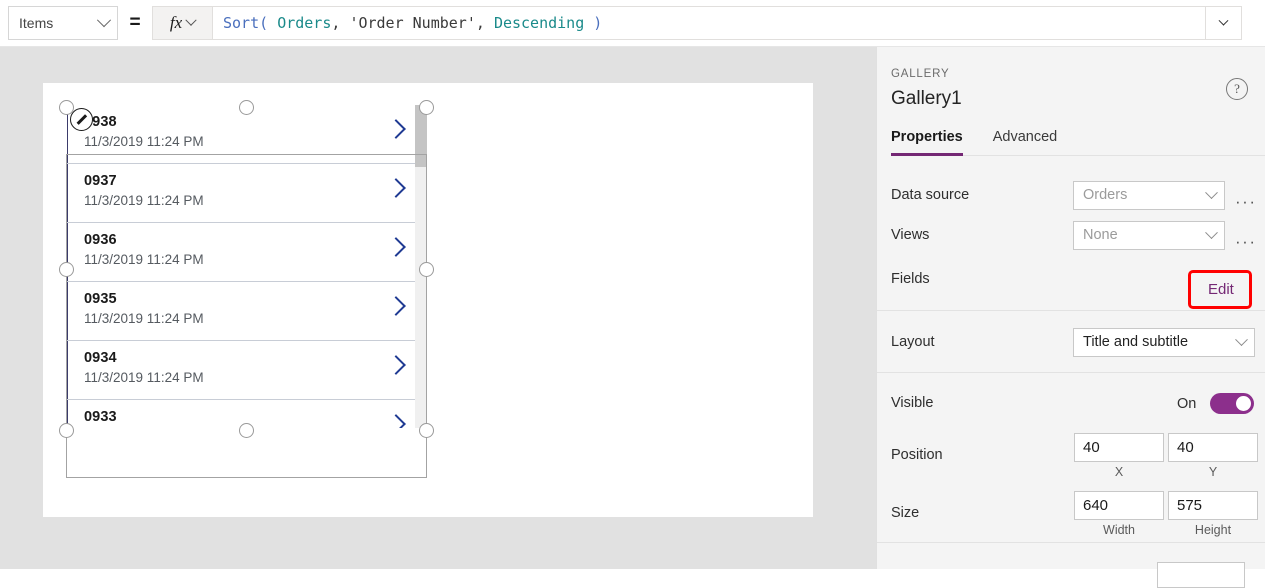 This screenshot has height=588, width=1265. What do you see at coordinates (176, 22) in the screenshot?
I see `fx-label: fx` at bounding box center [176, 22].